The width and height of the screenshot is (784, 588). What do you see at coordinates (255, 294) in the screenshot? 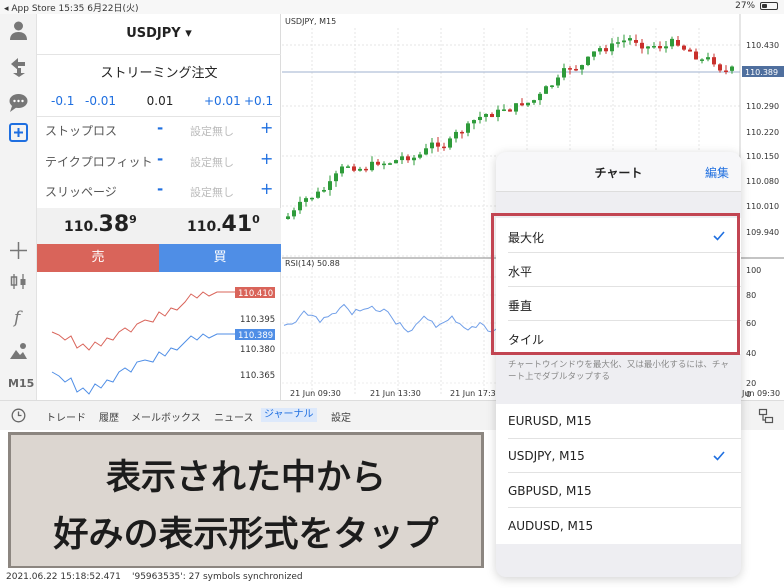
I see `mini-price-ask: 110.410` at bounding box center [255, 294].